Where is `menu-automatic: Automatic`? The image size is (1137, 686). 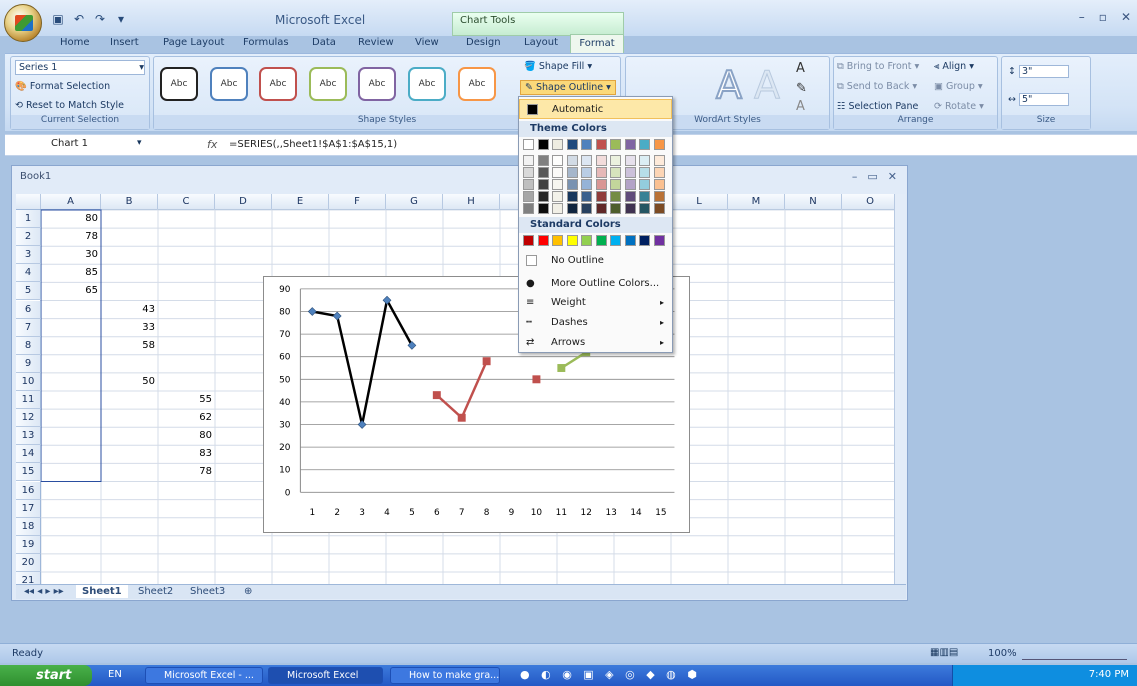
menu-automatic: Automatic is located at coordinates (595, 109).